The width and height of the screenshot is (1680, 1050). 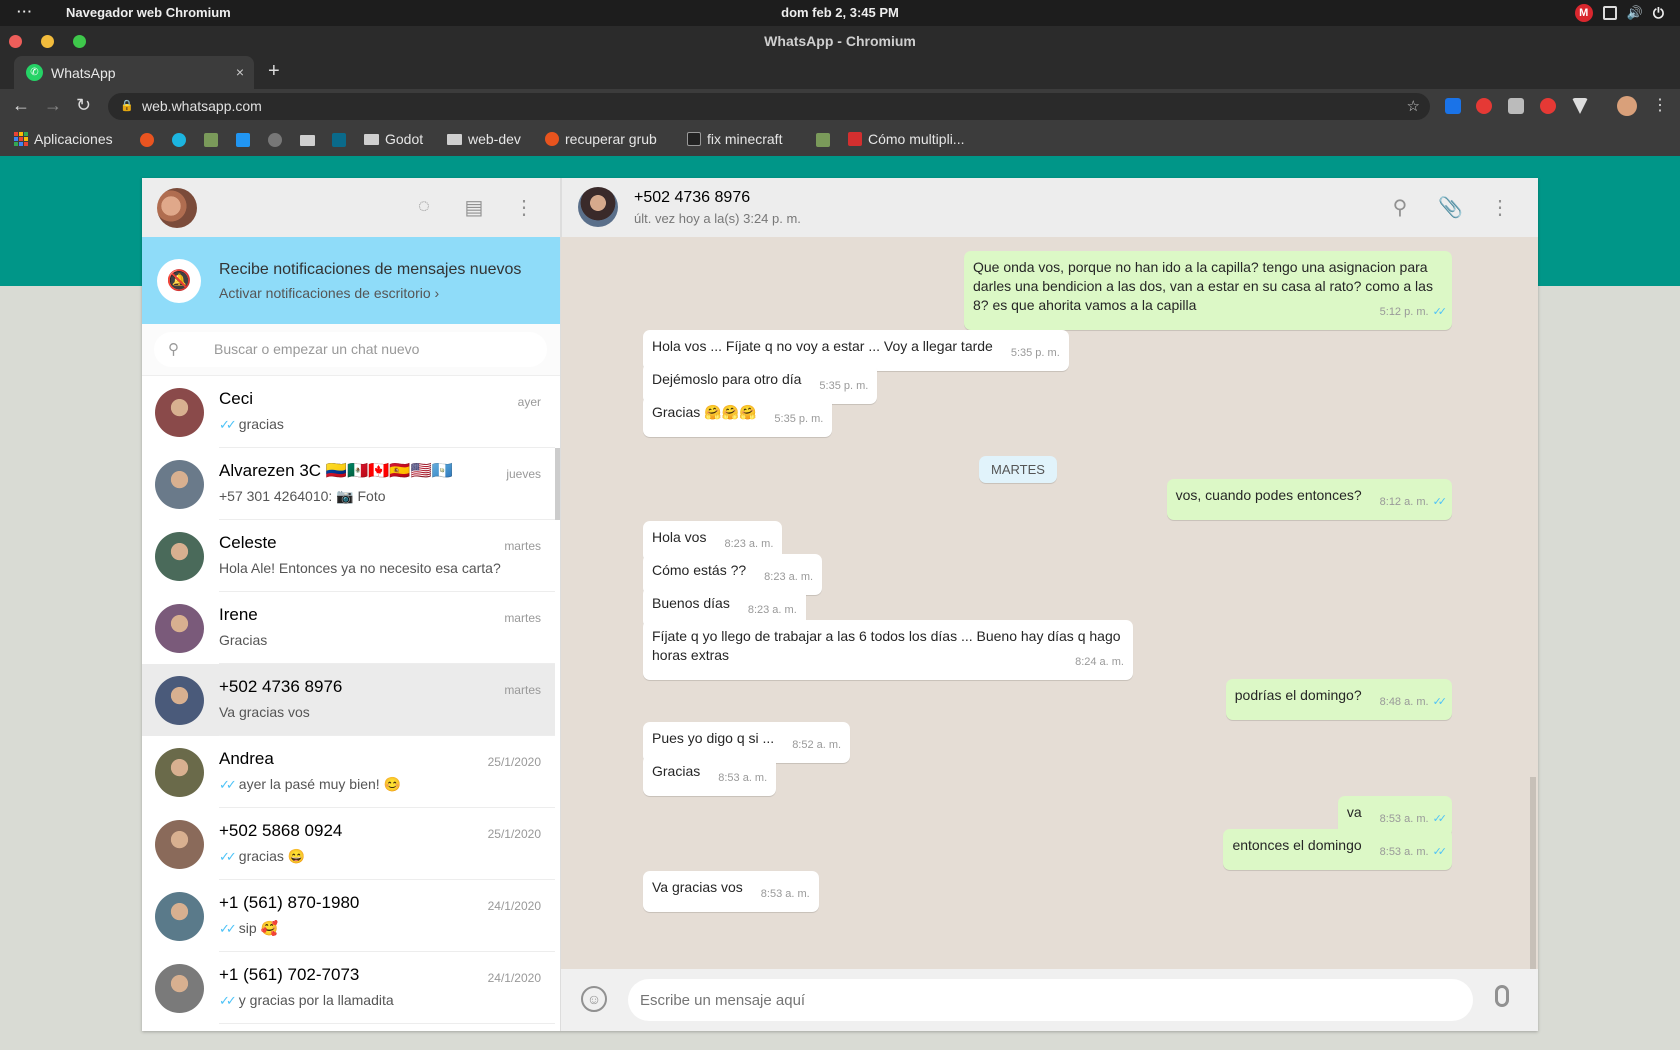 I want to click on outgoing-message: vos, cuando podes entonces? 8:12 a. m. ✓✓, so click(x=1309, y=499).